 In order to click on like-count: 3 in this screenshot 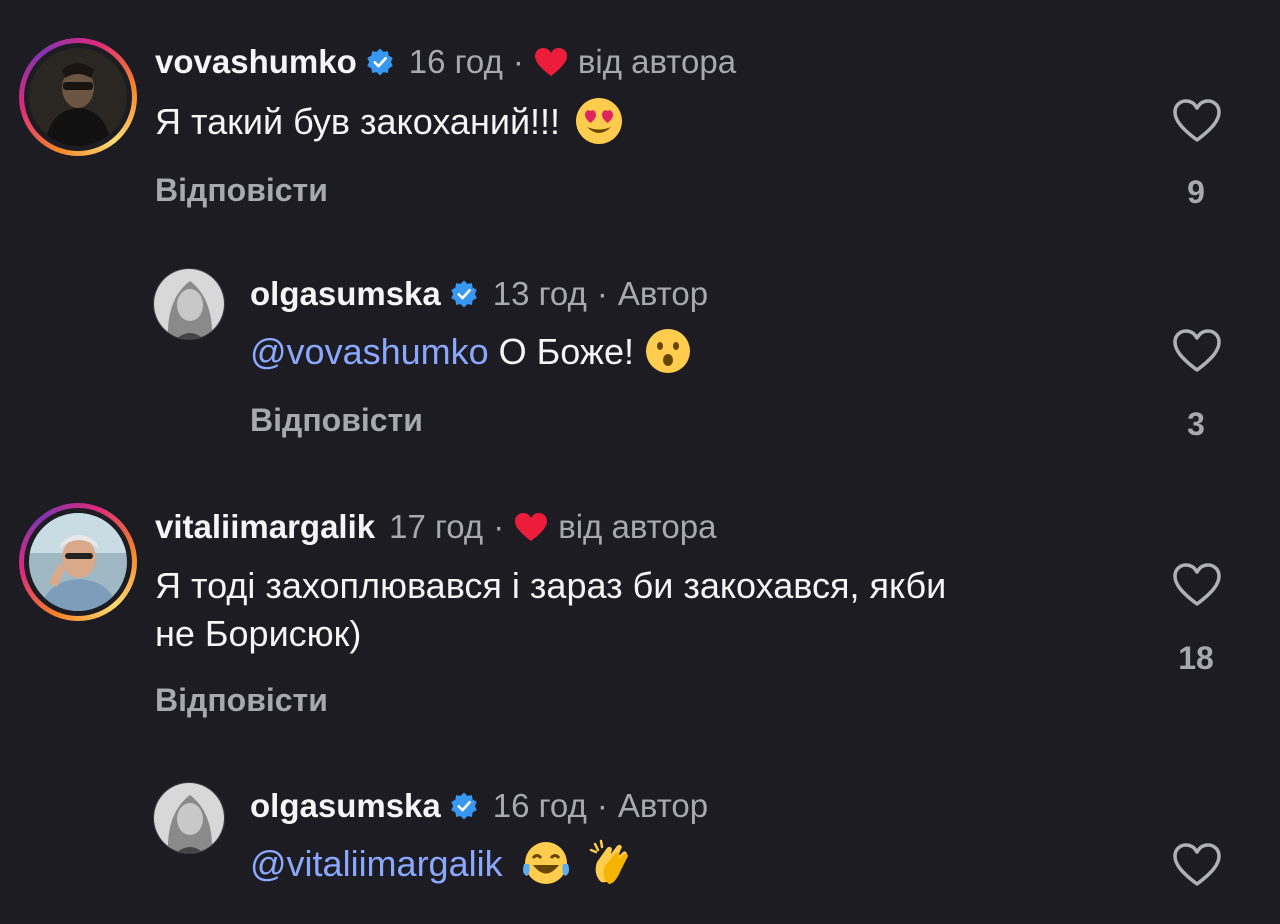, I will do `click(1196, 424)`.